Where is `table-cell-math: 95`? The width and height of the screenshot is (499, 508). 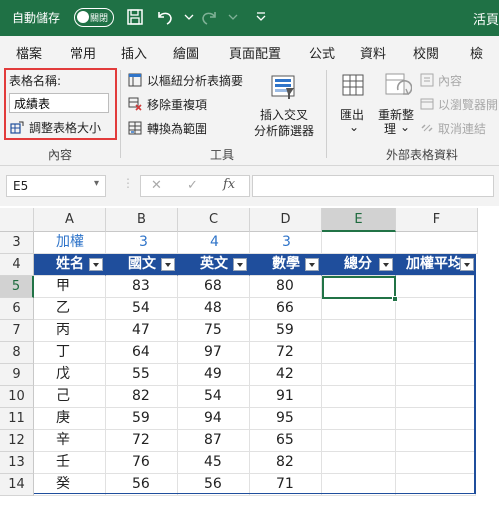
table-cell-math: 95 is located at coordinates (286, 419).